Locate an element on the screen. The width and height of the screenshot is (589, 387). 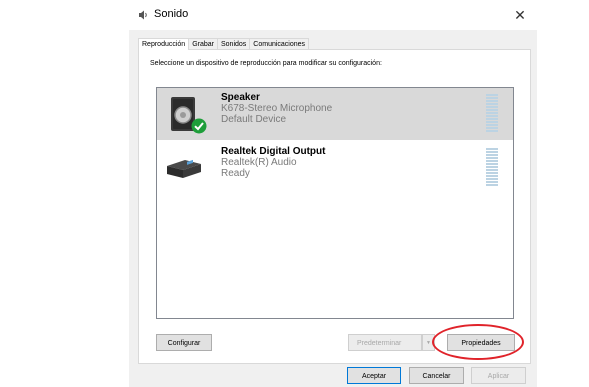
tab-playback: Reproducción is located at coordinates (164, 44).